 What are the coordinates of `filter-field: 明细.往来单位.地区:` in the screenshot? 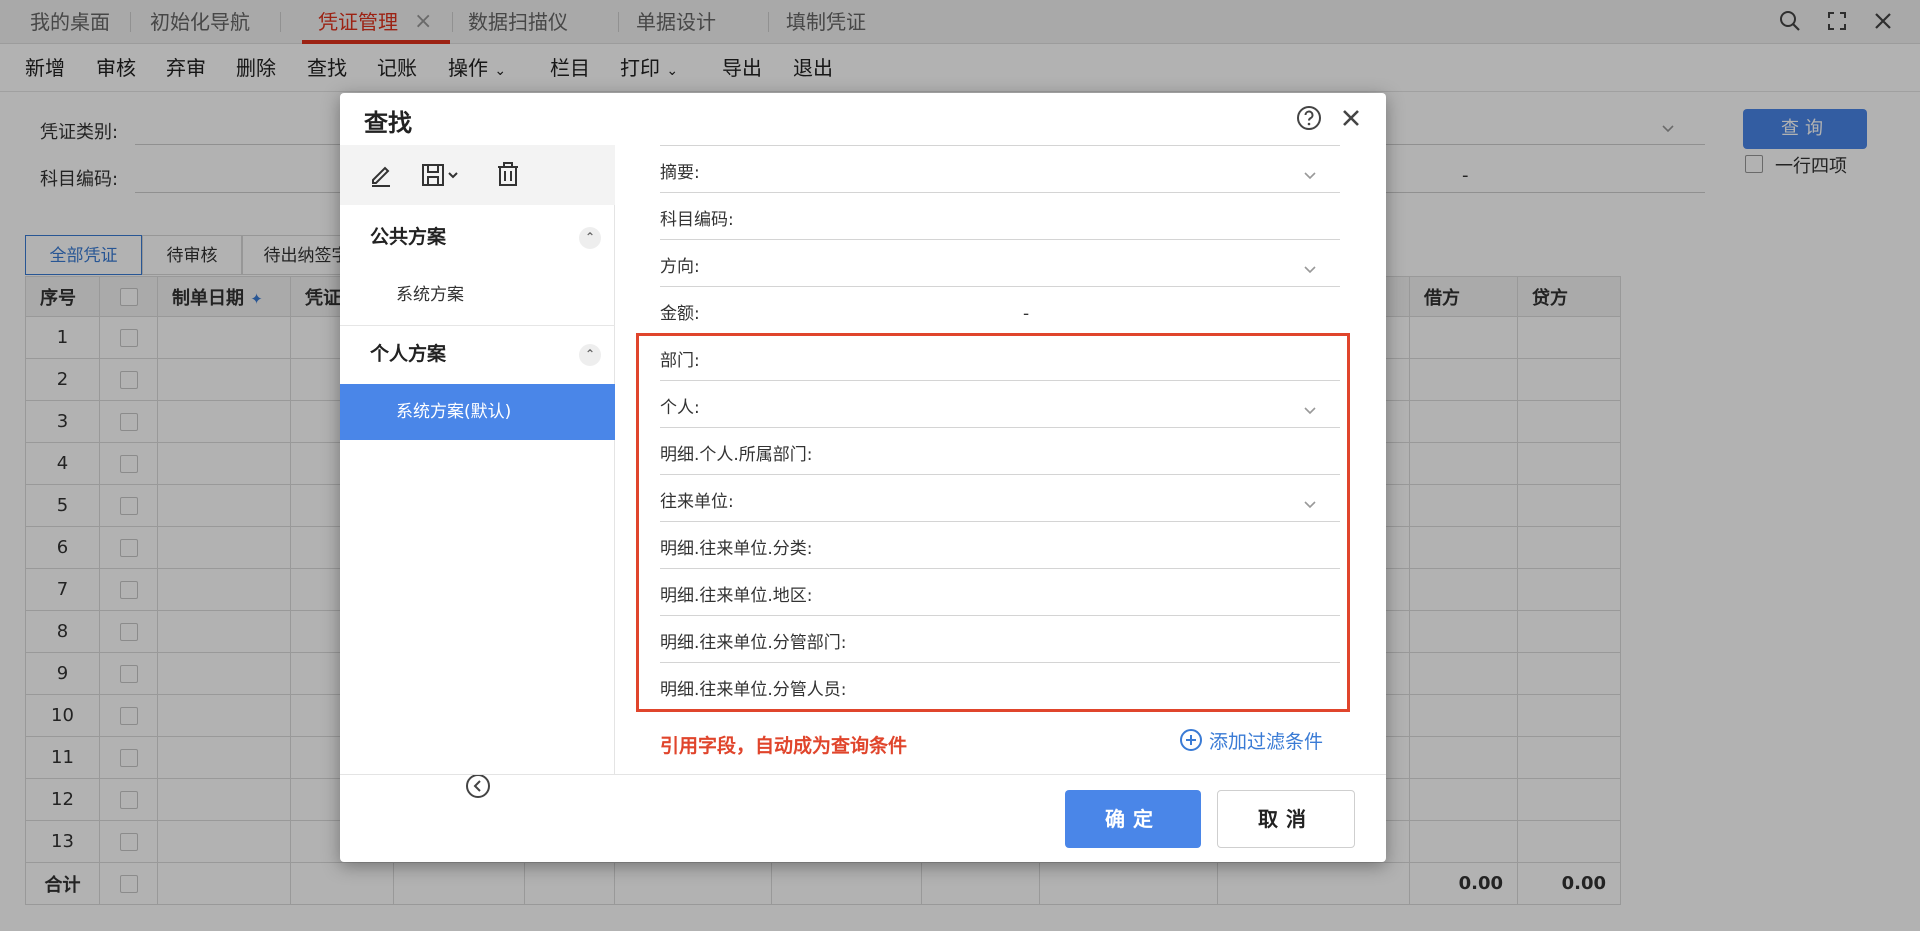 It's located at (1000, 592).